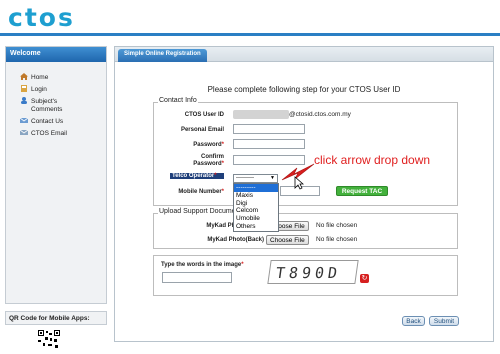 Image resolution: width=500 pixels, height=354 pixels. Describe the element at coordinates (320, 114) in the screenshot. I see `user-id-domain: @ctosid.ctos.com.my` at that location.